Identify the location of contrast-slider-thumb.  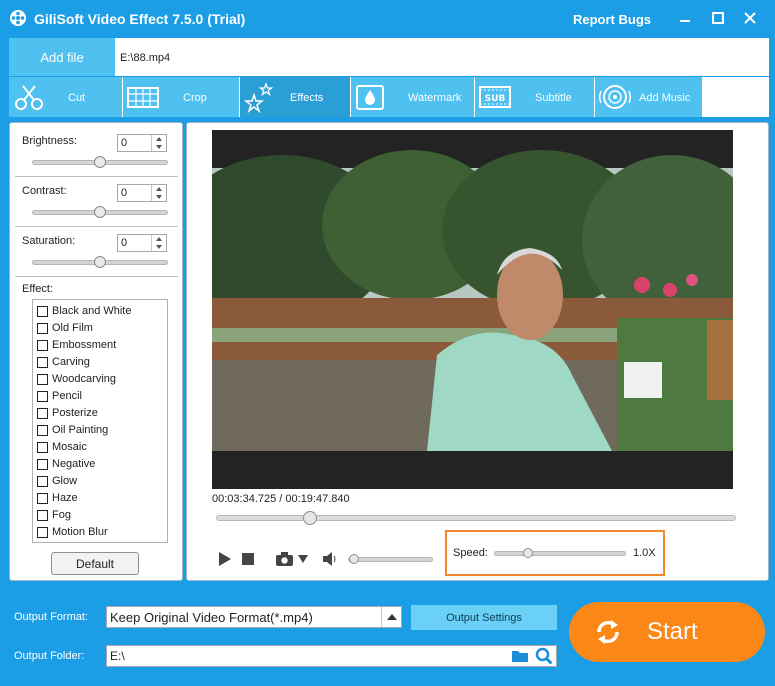
(100, 212).